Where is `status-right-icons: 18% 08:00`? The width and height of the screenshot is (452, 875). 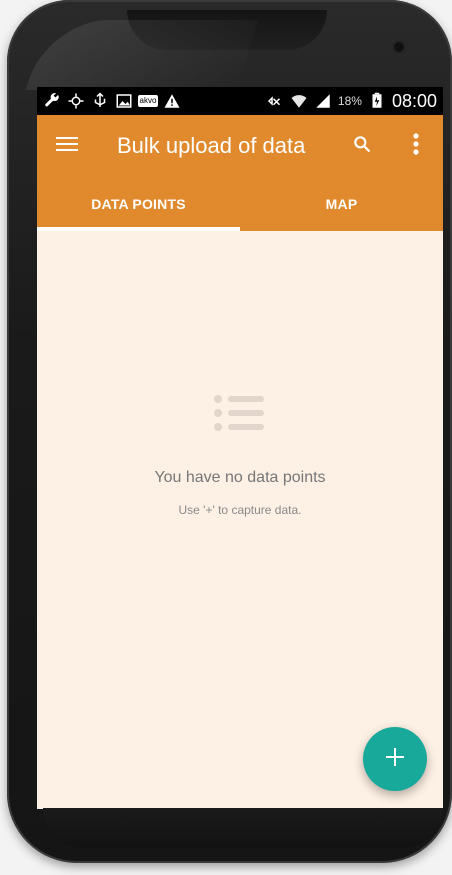
status-right-icons: 18% 08:00 is located at coordinates (351, 101).